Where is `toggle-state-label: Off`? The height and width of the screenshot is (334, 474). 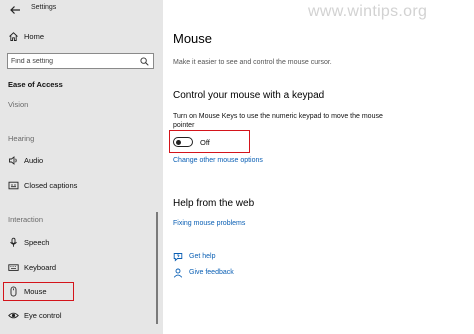 toggle-state-label: Off is located at coordinates (205, 142).